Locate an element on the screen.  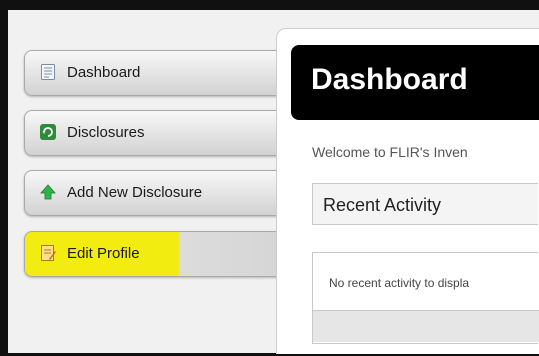
welcome-message: Welcome to FLIR's Inven is located at coordinates (390, 152).